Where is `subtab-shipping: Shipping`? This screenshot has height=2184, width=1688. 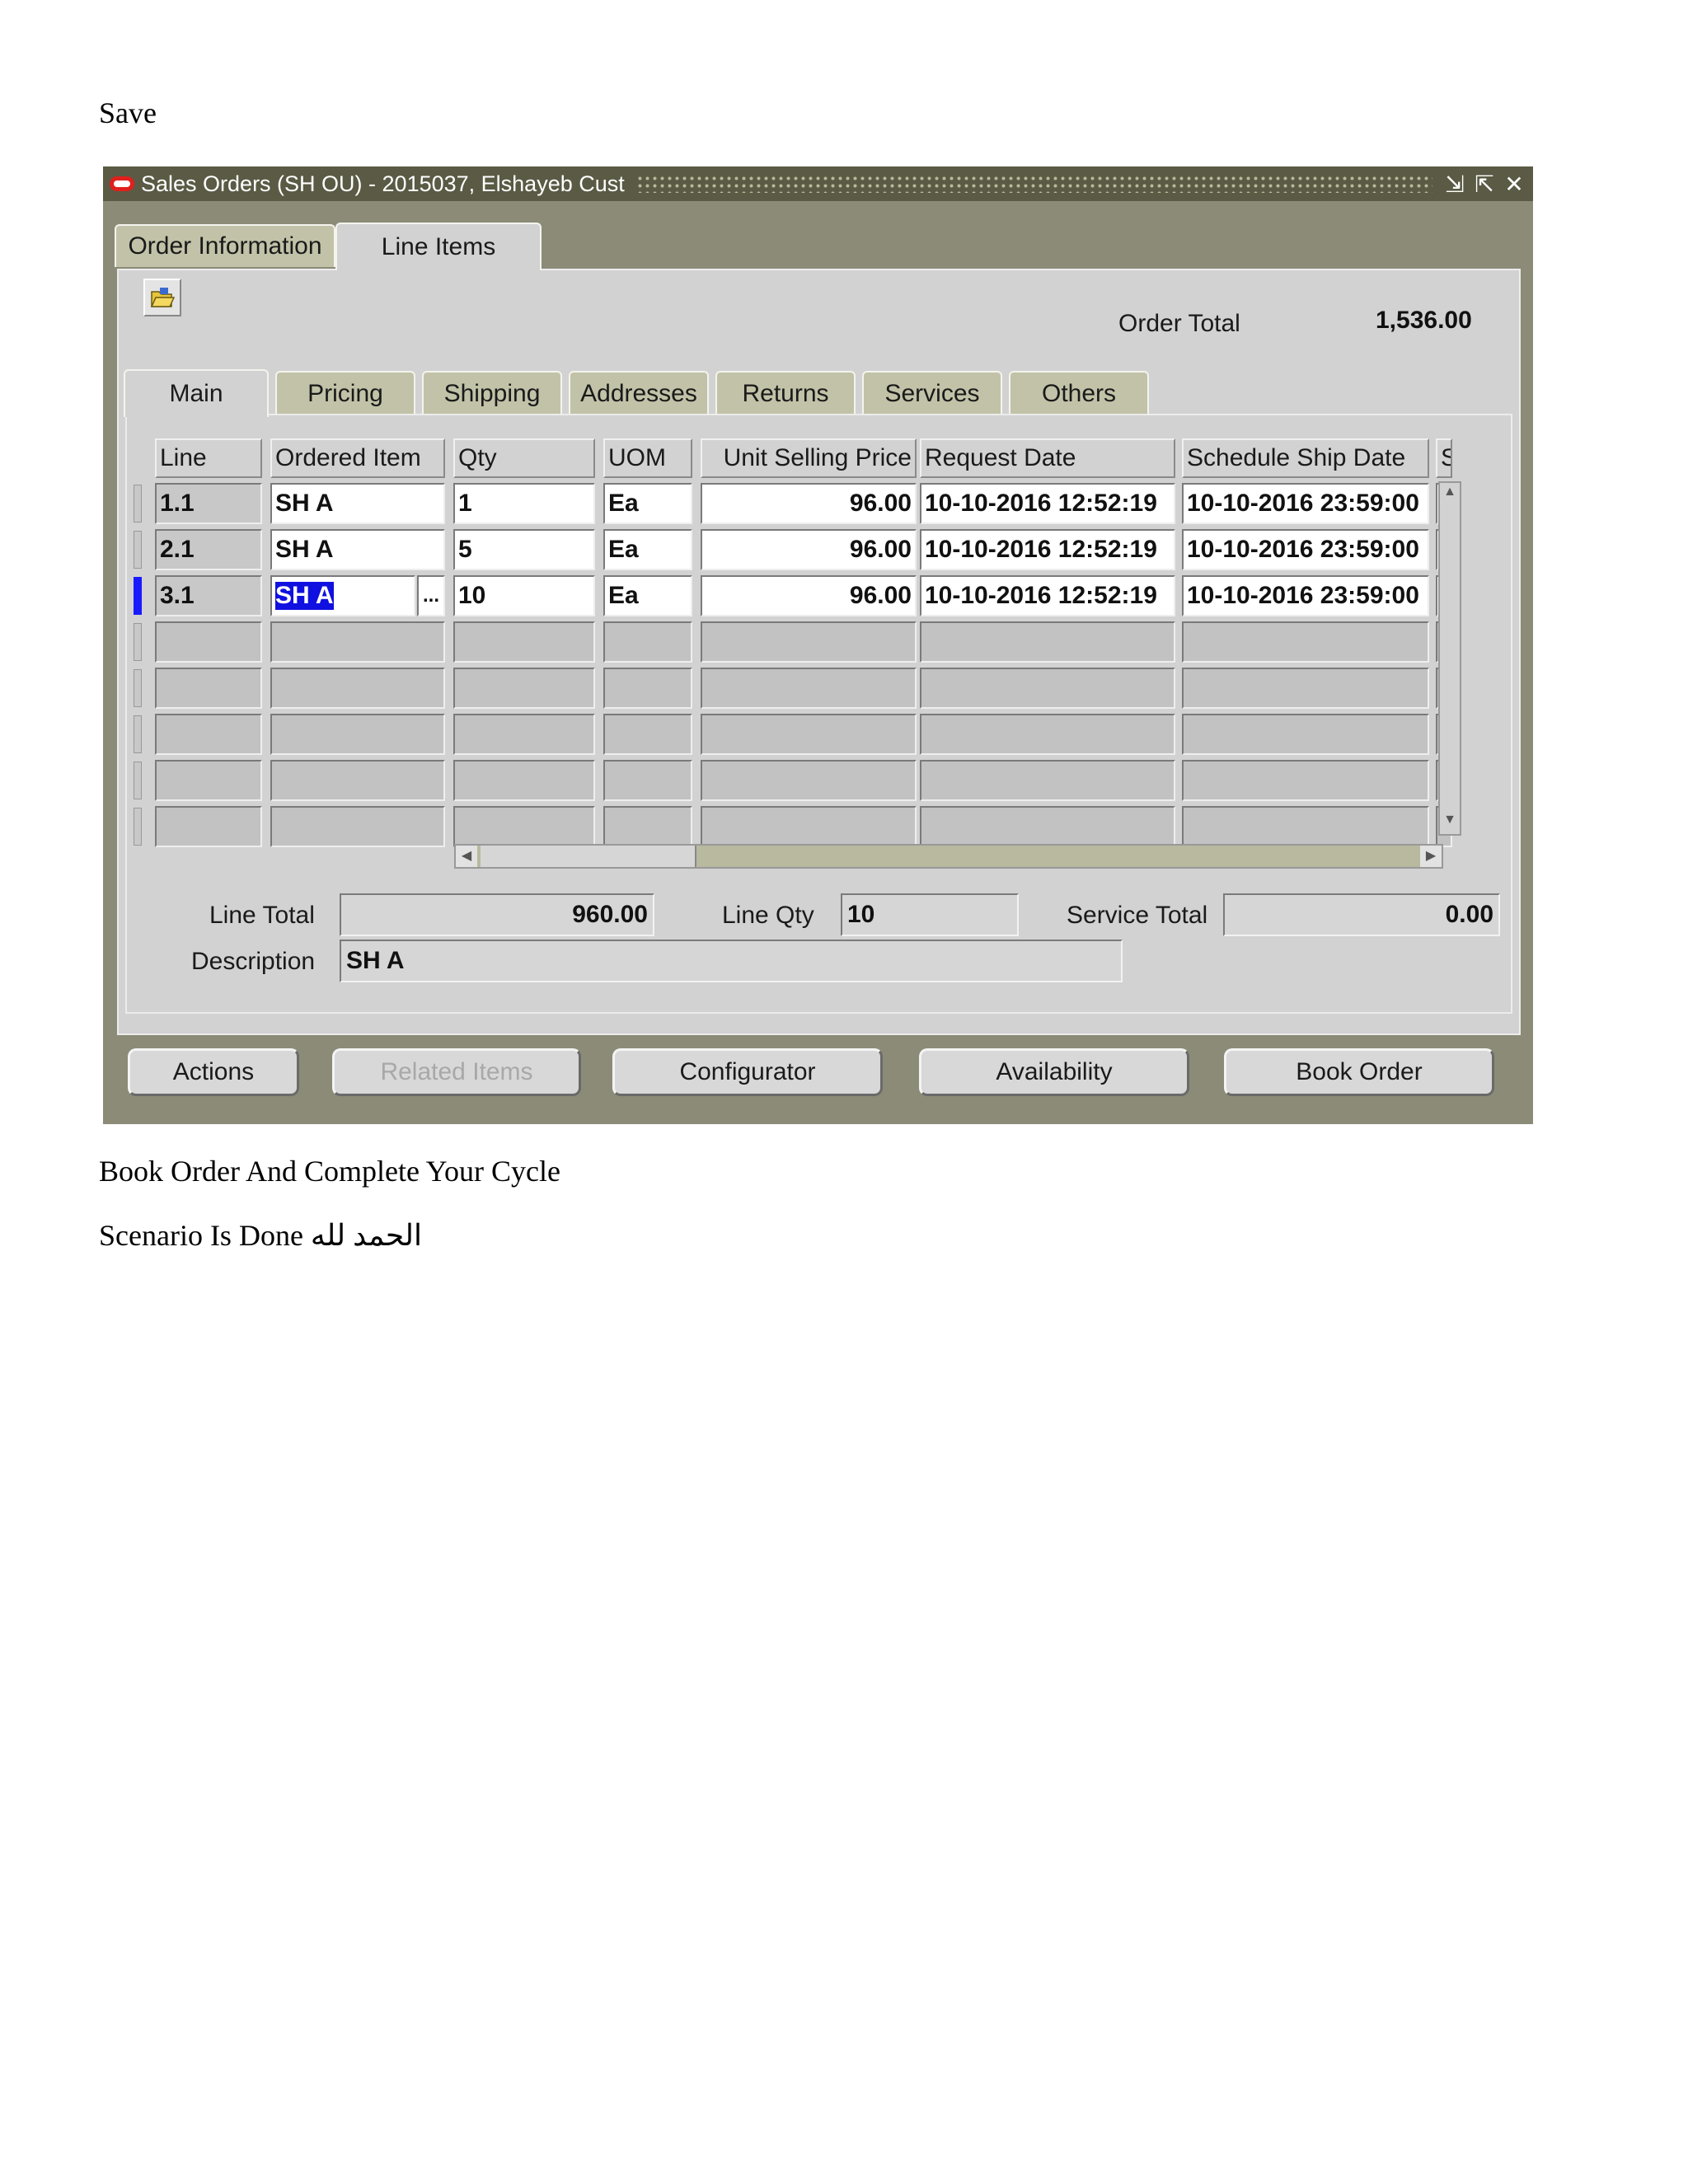
subtab-shipping: Shipping is located at coordinates (492, 393).